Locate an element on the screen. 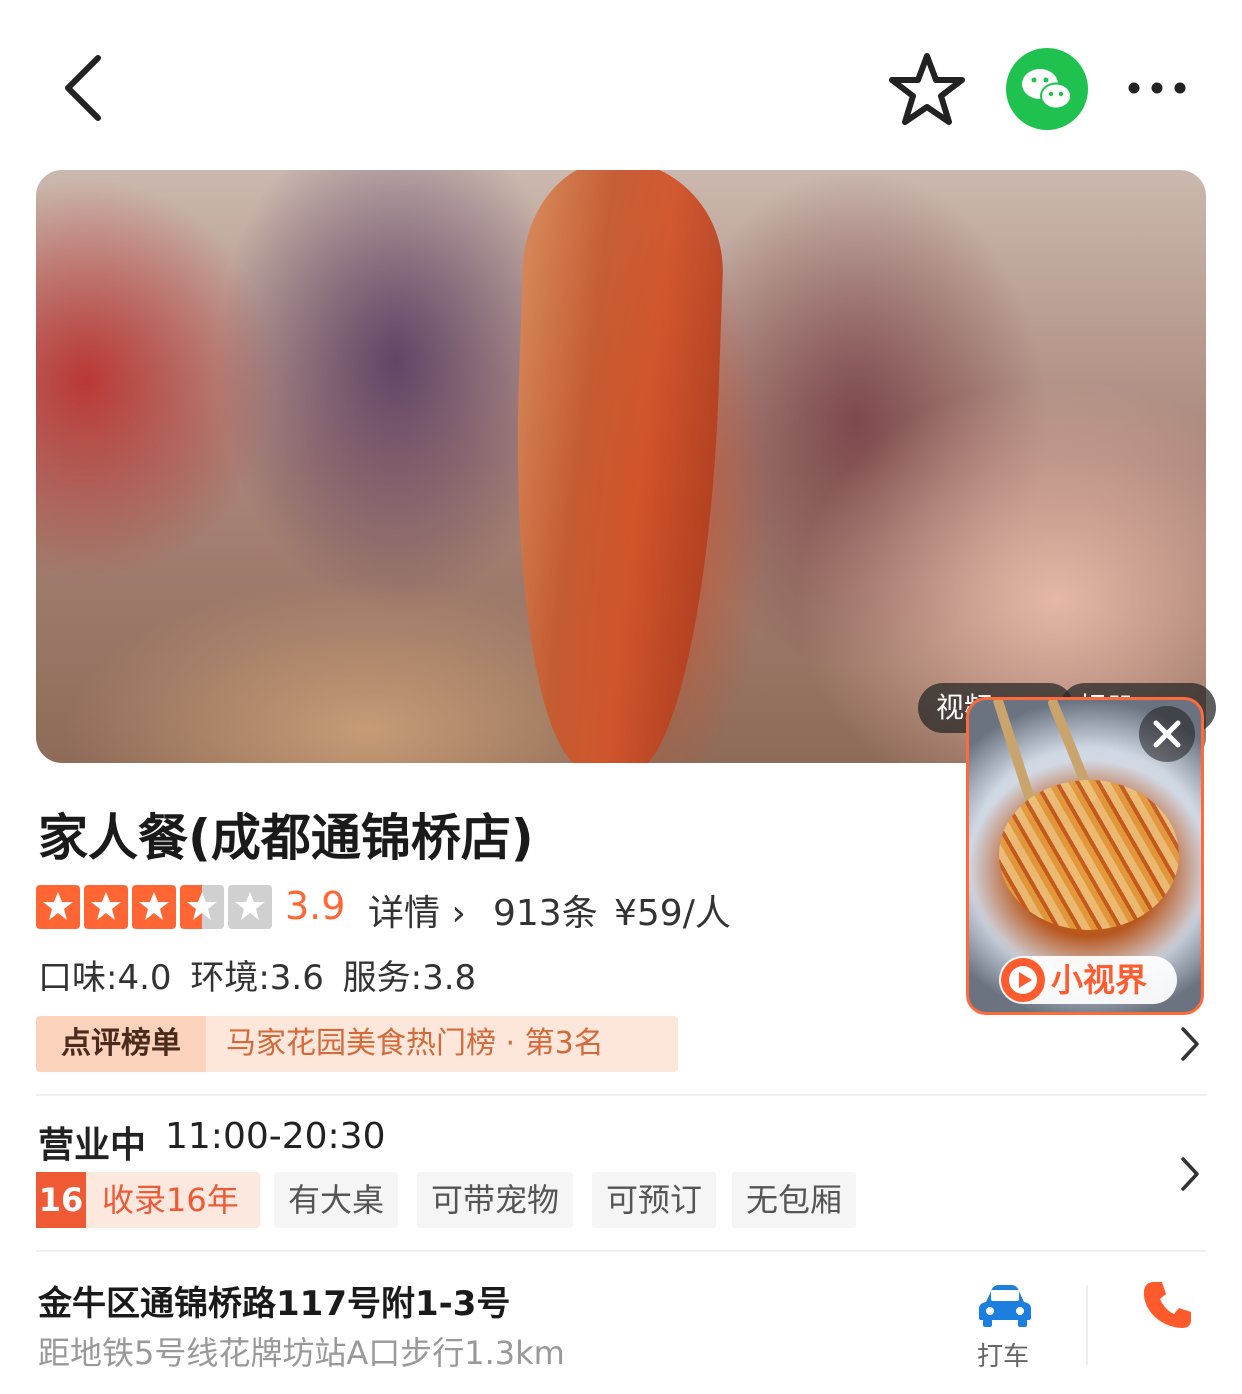  wechat-icon is located at coordinates (1047, 89).